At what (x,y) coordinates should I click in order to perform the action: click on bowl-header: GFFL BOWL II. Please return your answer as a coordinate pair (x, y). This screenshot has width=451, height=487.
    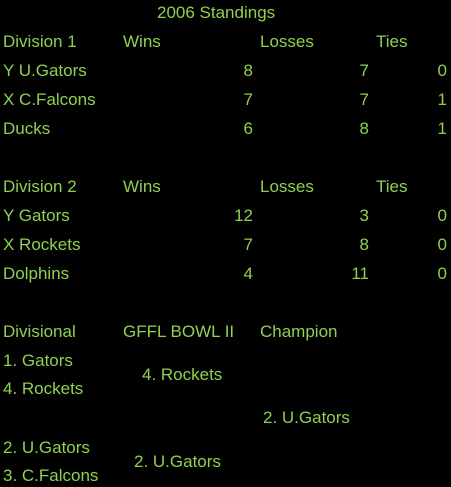
    Looking at the image, I should click on (179, 331).